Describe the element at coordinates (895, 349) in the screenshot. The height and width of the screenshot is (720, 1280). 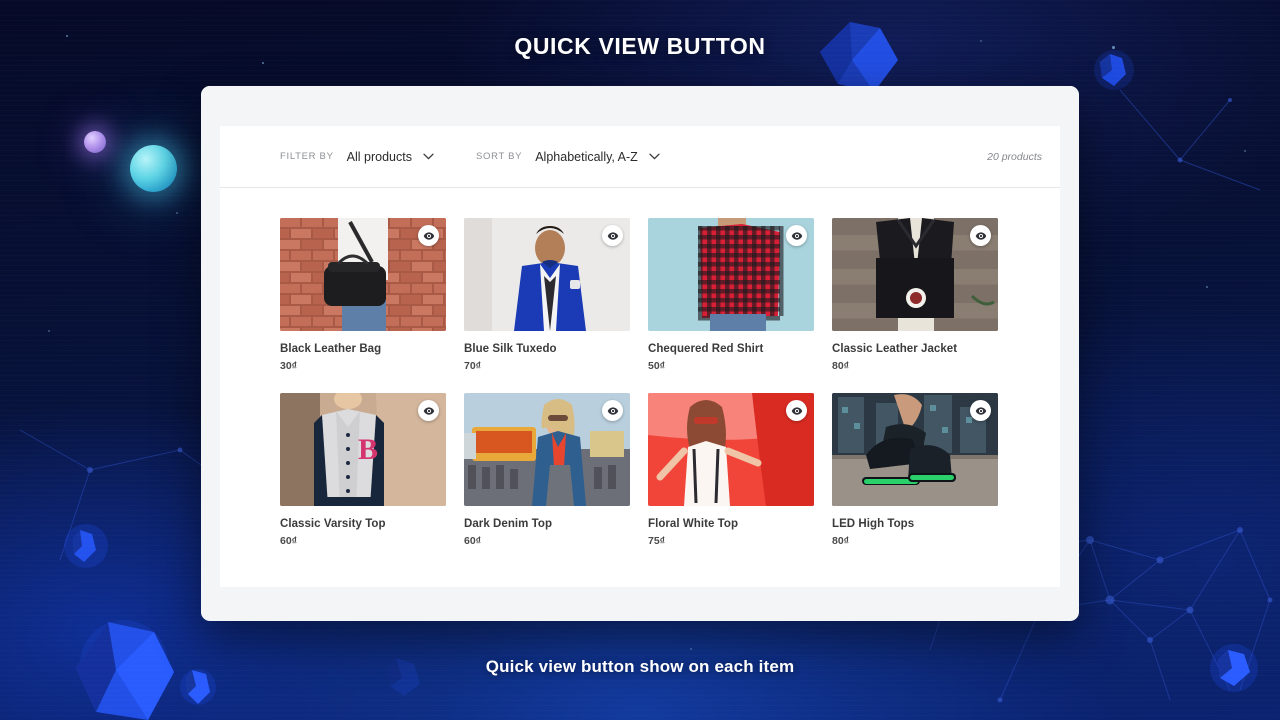
I see `product-title: Classic Leather Jacket` at that location.